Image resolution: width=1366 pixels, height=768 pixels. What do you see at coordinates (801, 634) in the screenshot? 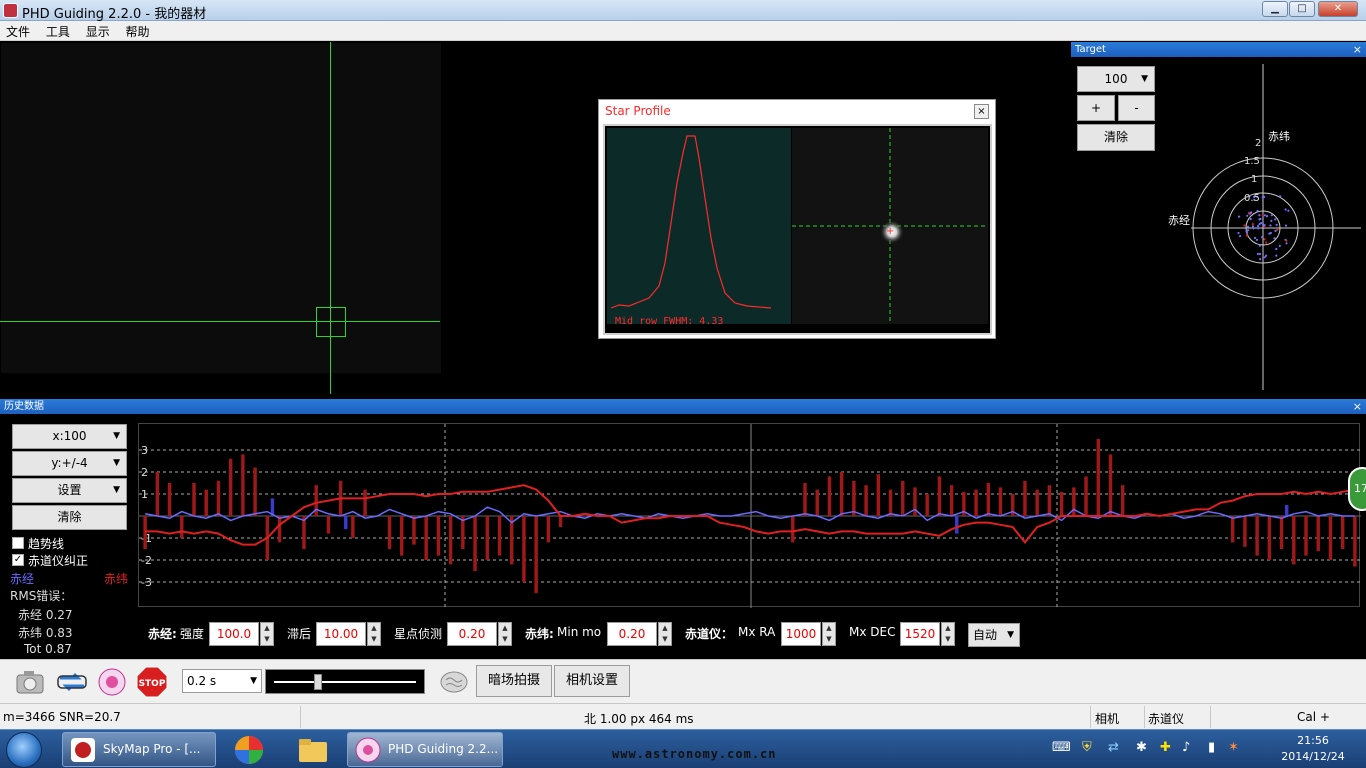
I see `max-ra-input: 1000` at bounding box center [801, 634].